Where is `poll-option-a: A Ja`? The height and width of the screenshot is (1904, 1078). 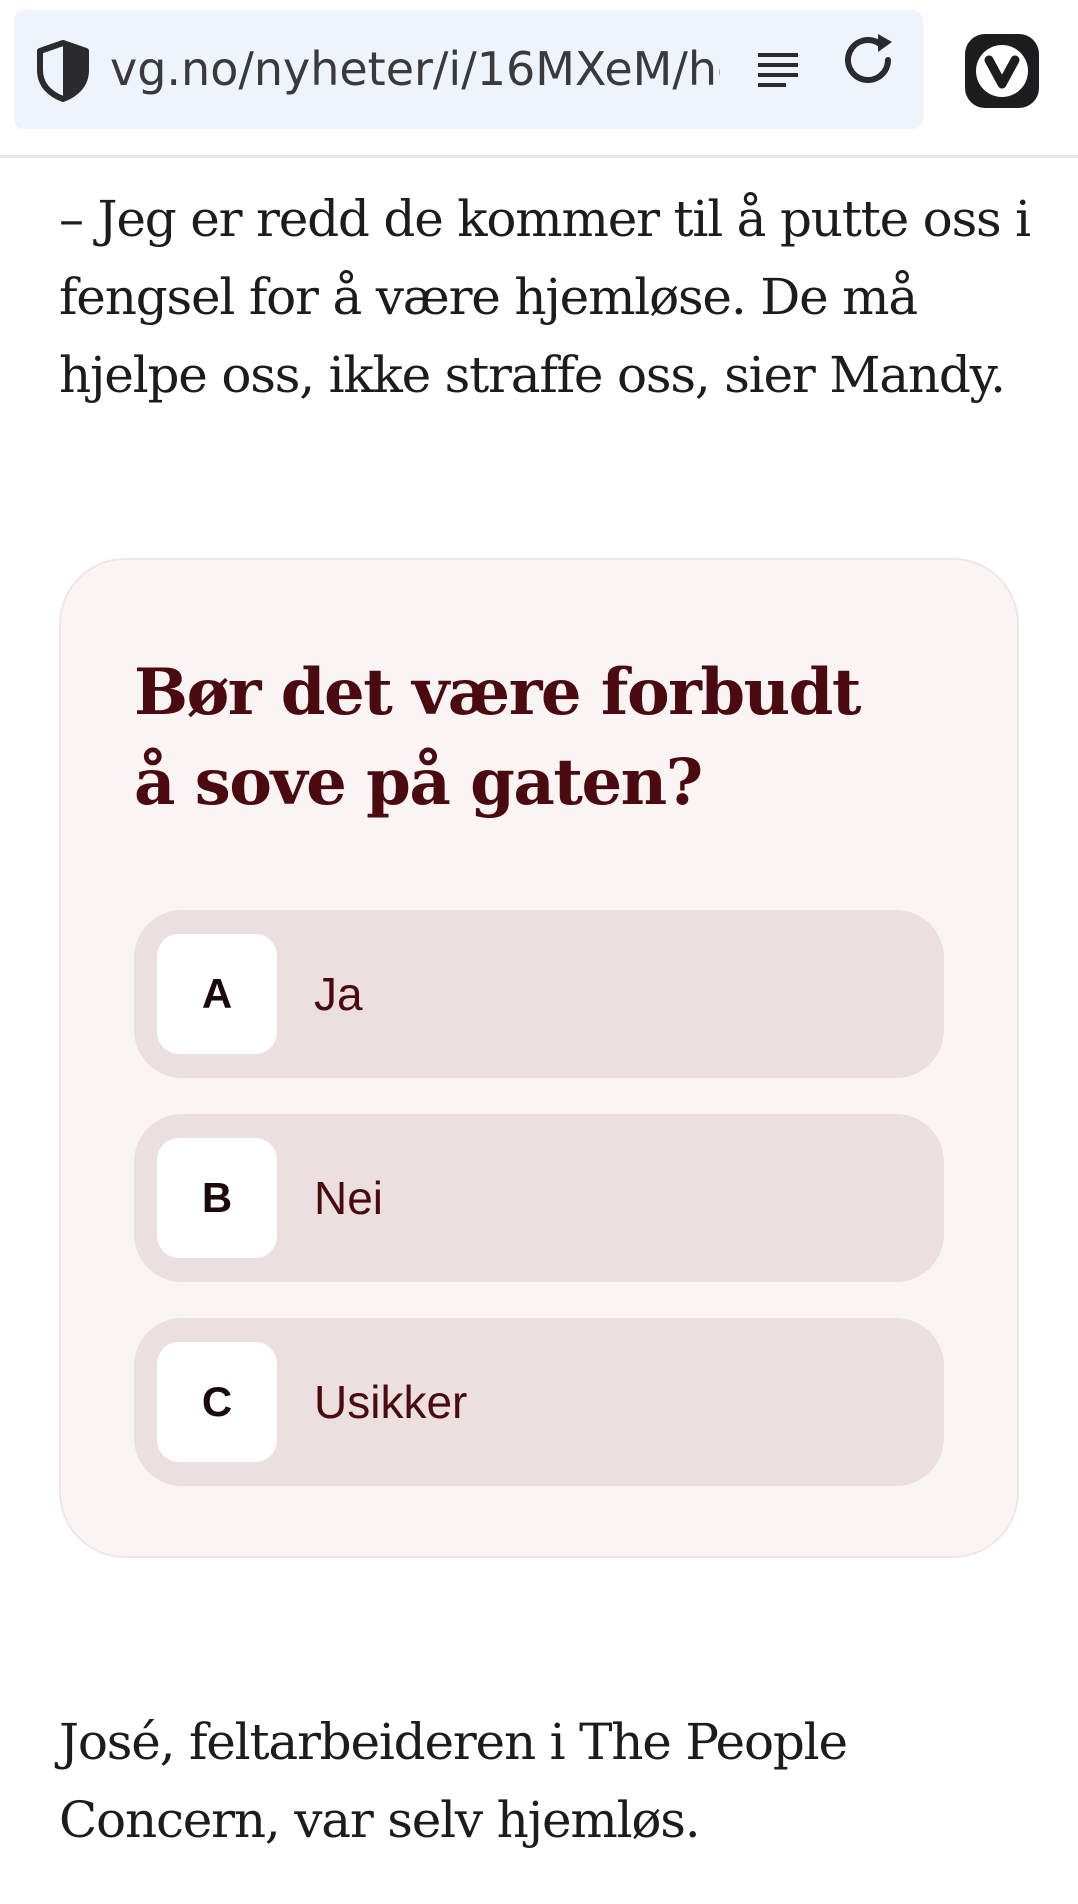 poll-option-a: A Ja is located at coordinates (539, 994).